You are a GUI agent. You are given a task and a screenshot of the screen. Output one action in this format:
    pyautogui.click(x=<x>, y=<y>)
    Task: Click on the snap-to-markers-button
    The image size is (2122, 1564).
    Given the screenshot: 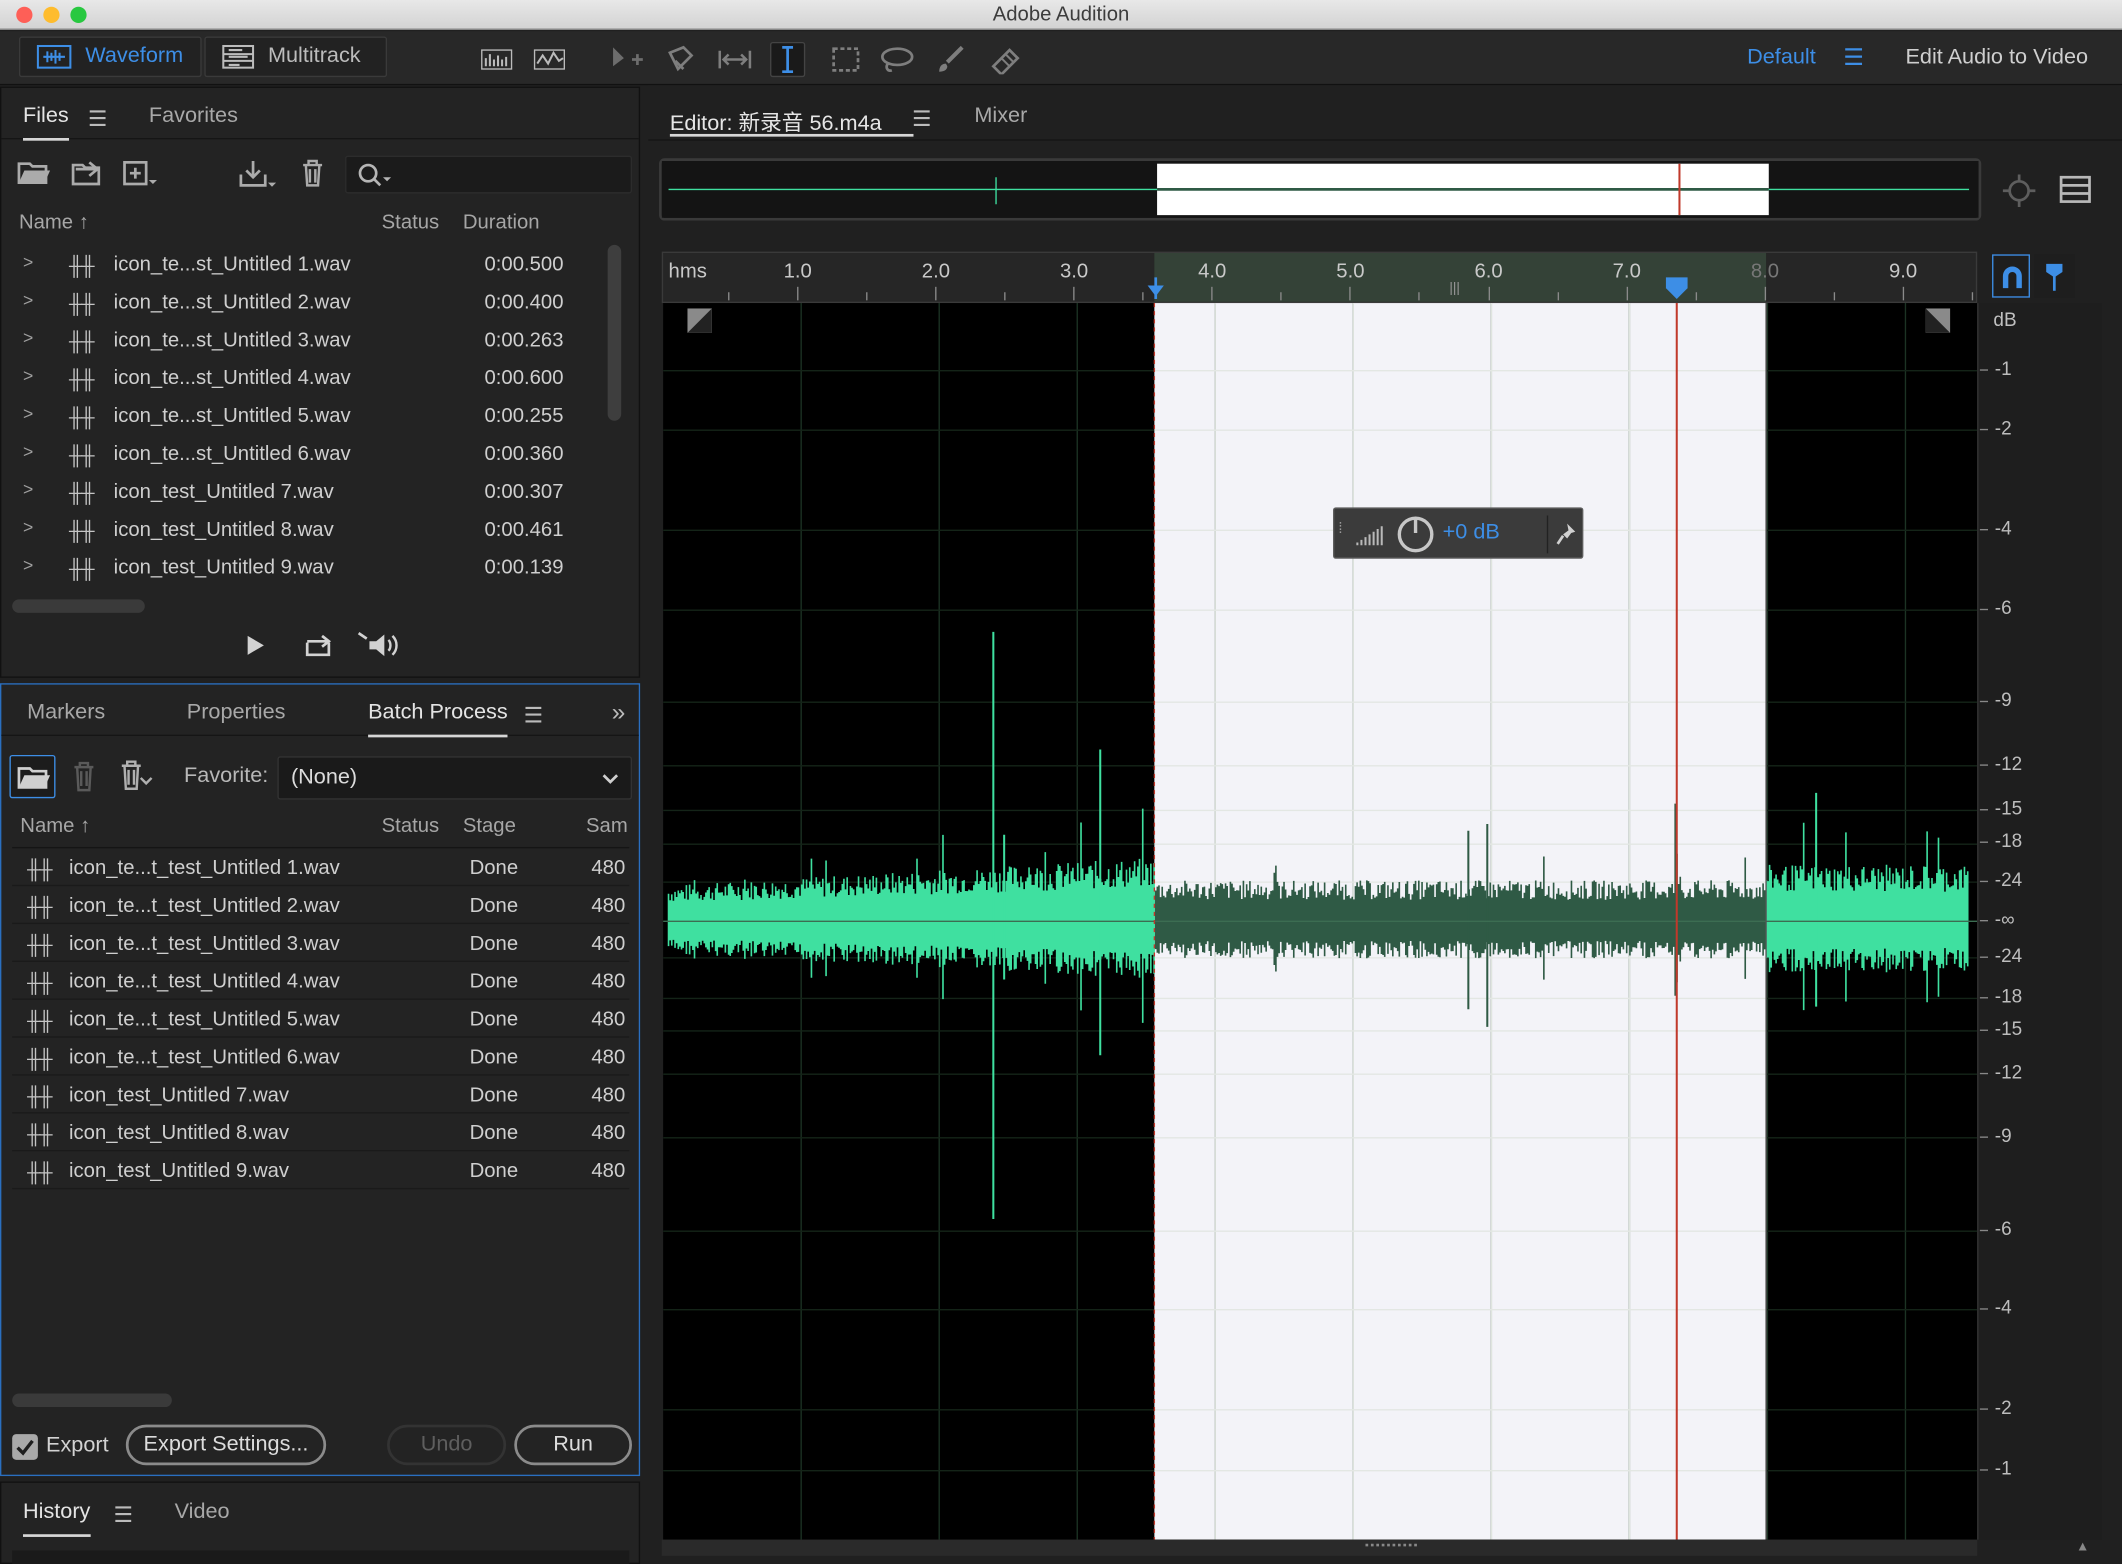 What is the action you would take?
    pyautogui.click(x=2011, y=276)
    